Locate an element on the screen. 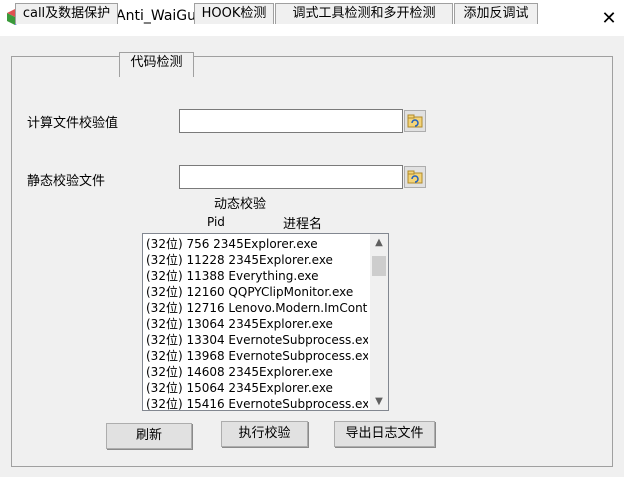  list-item: (32位) 756 2345Explorer.exe is located at coordinates (255, 244).